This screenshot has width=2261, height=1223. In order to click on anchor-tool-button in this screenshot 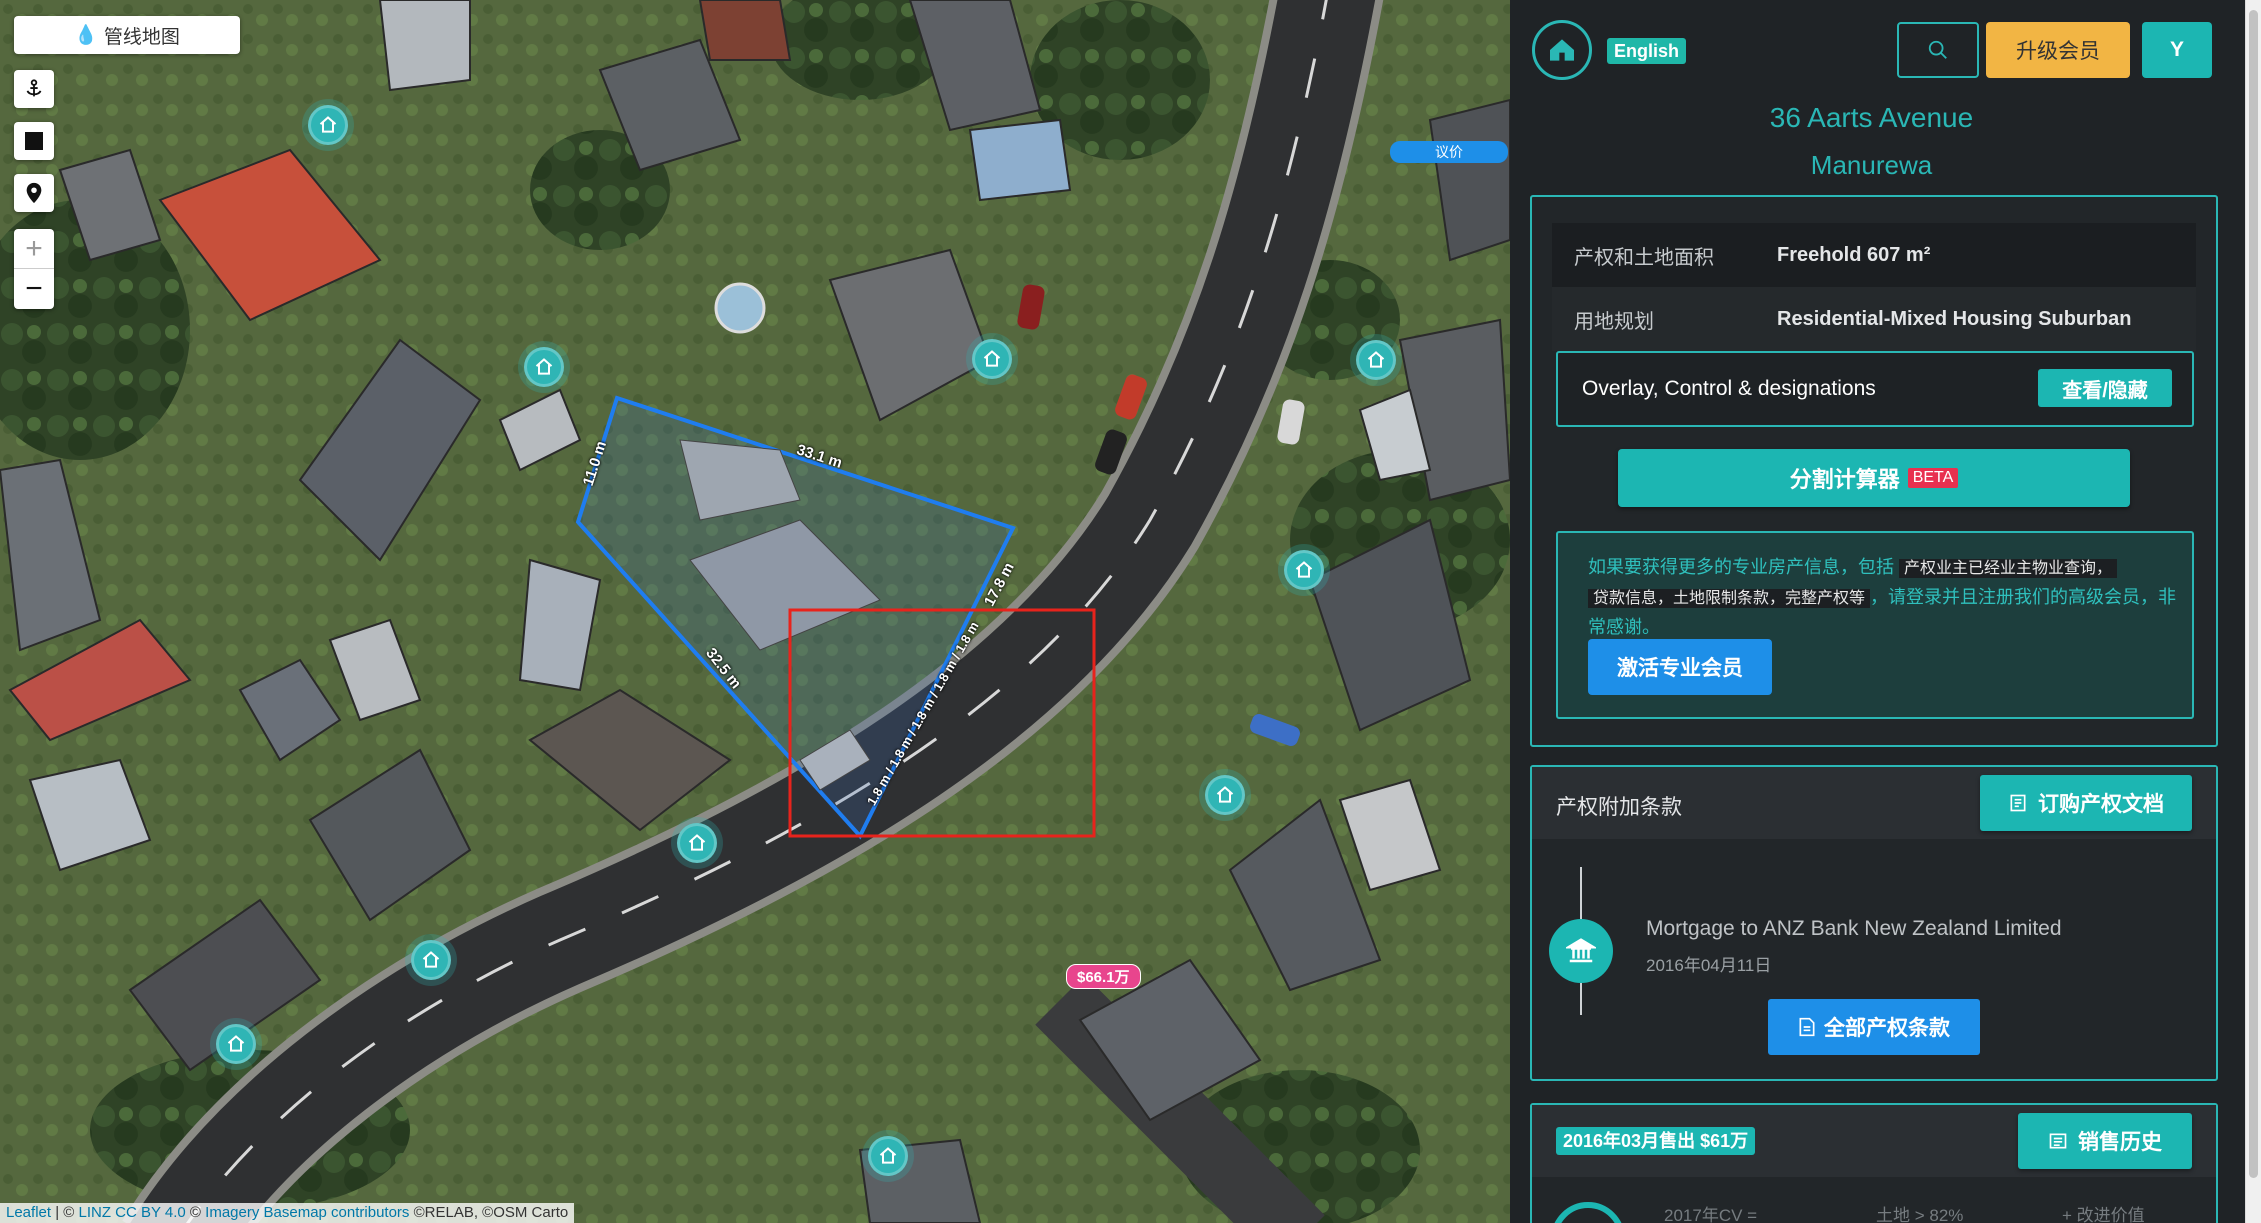, I will do `click(34, 89)`.